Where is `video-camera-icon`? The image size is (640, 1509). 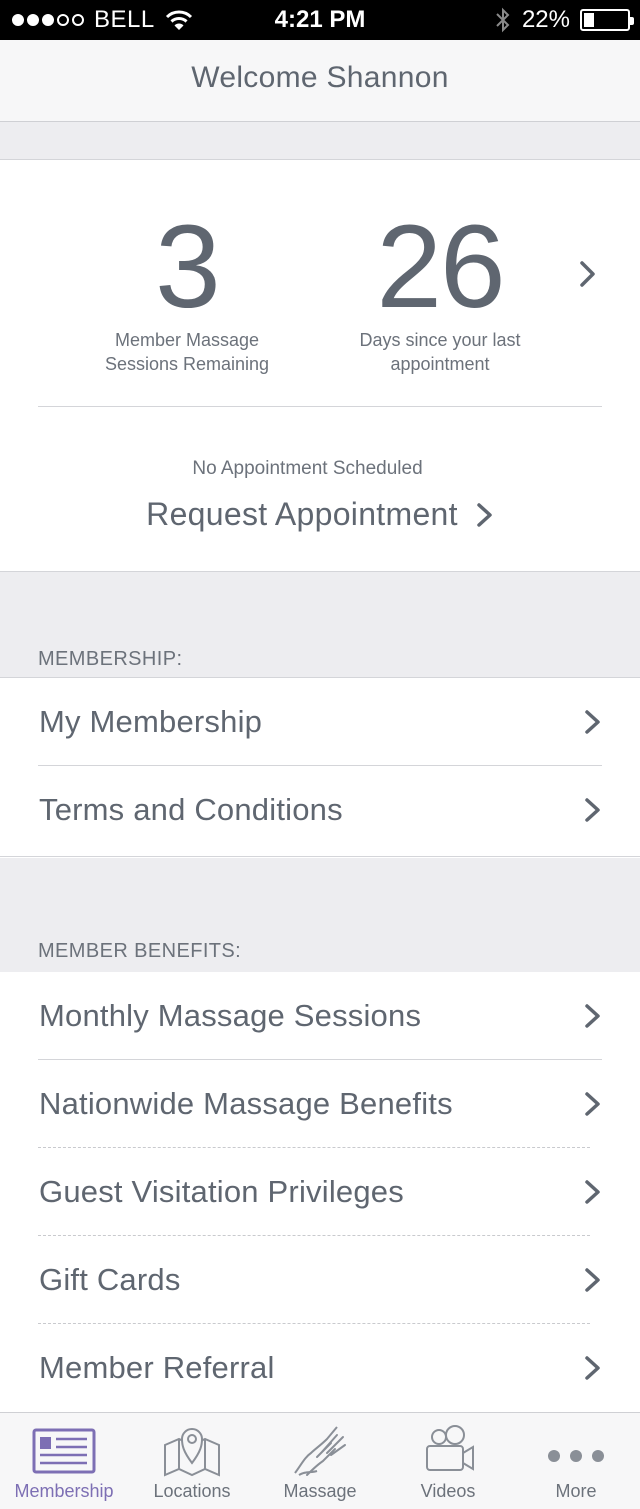 video-camera-icon is located at coordinates (450, 1448).